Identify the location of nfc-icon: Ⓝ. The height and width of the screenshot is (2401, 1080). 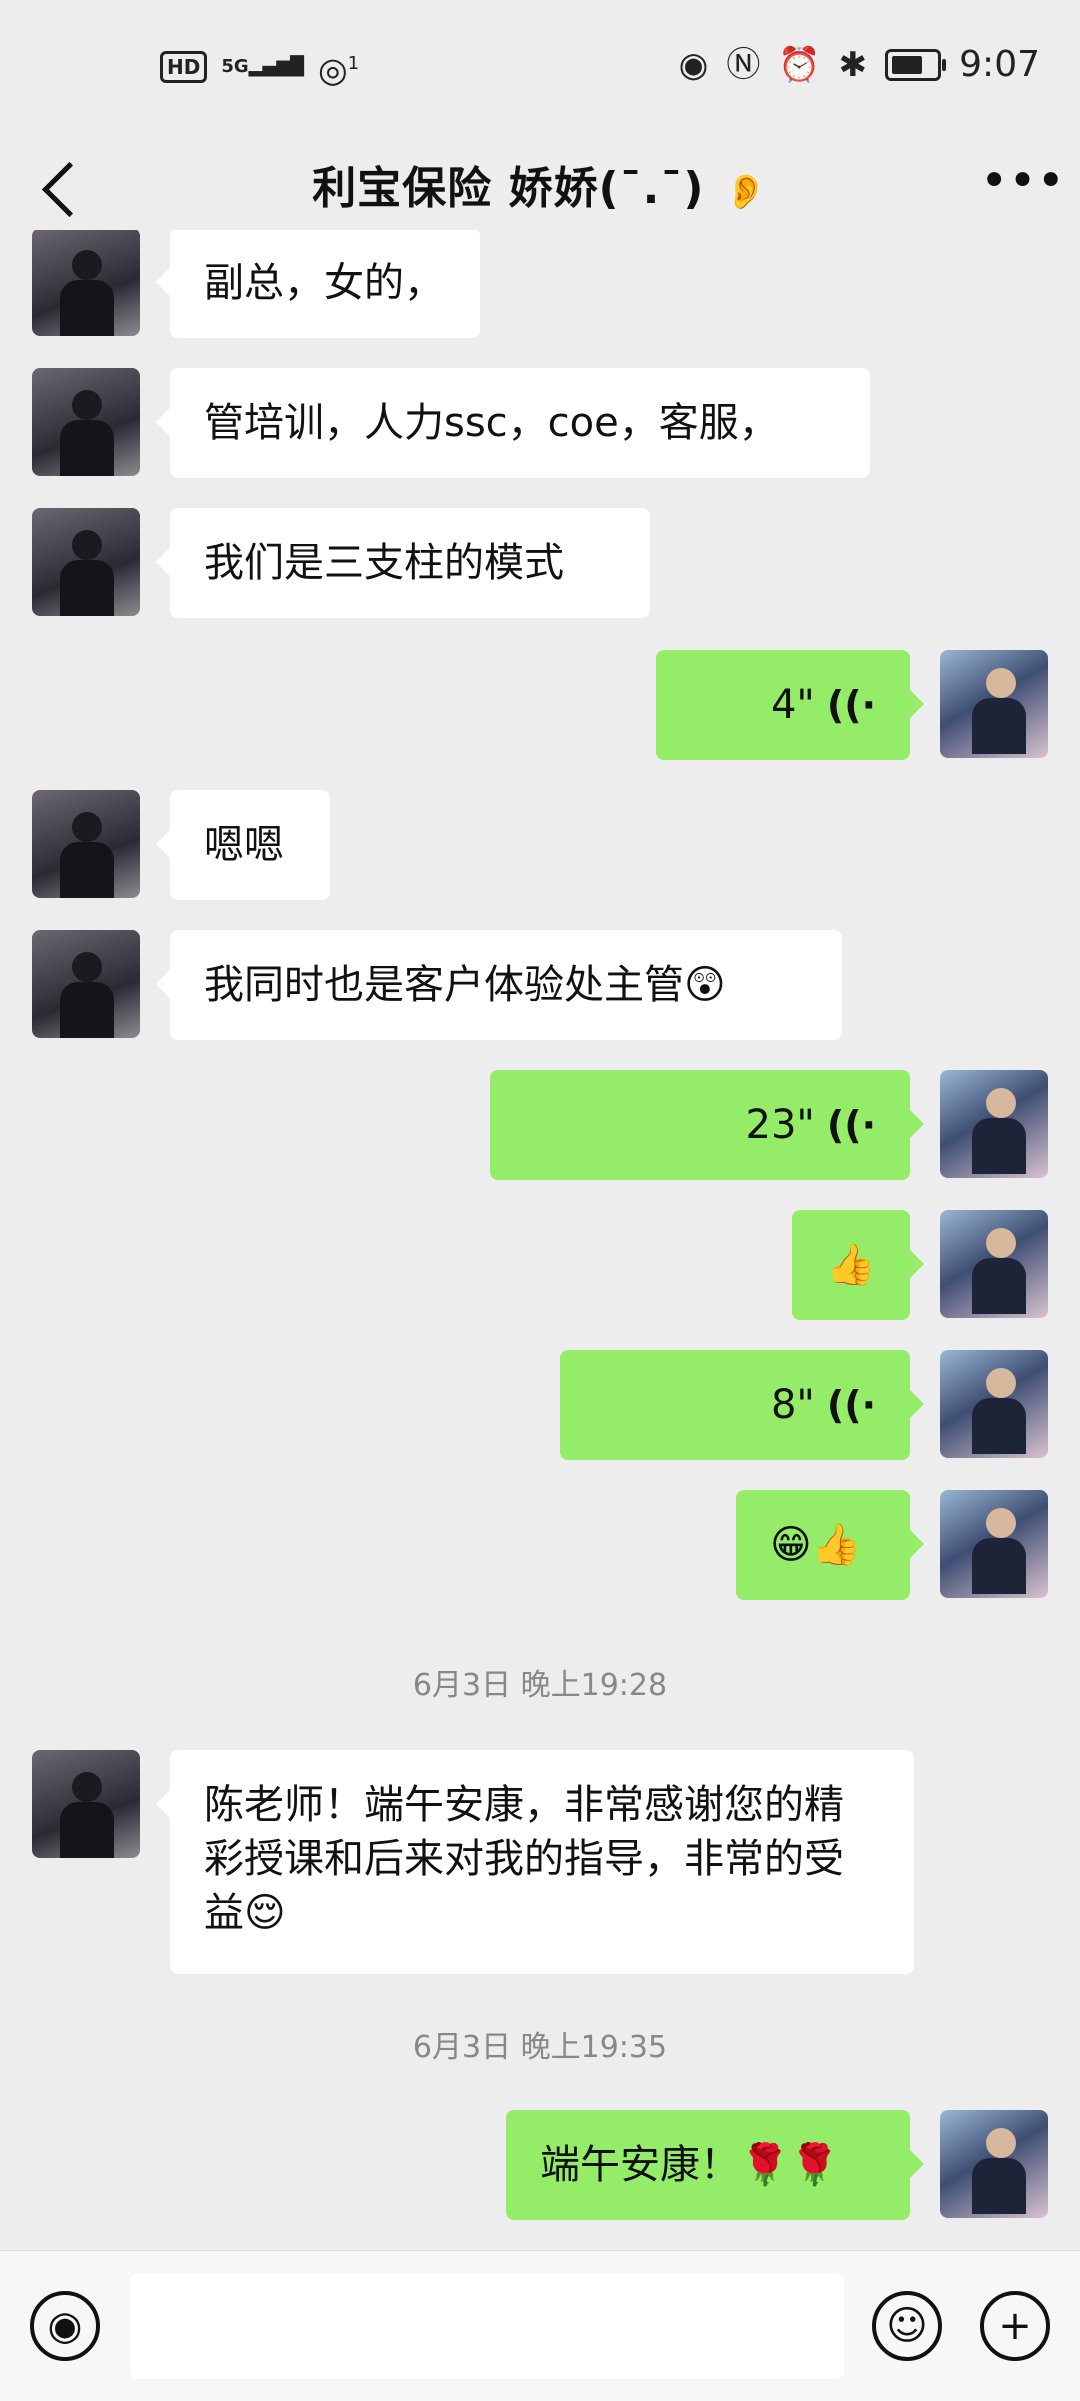
(743, 64).